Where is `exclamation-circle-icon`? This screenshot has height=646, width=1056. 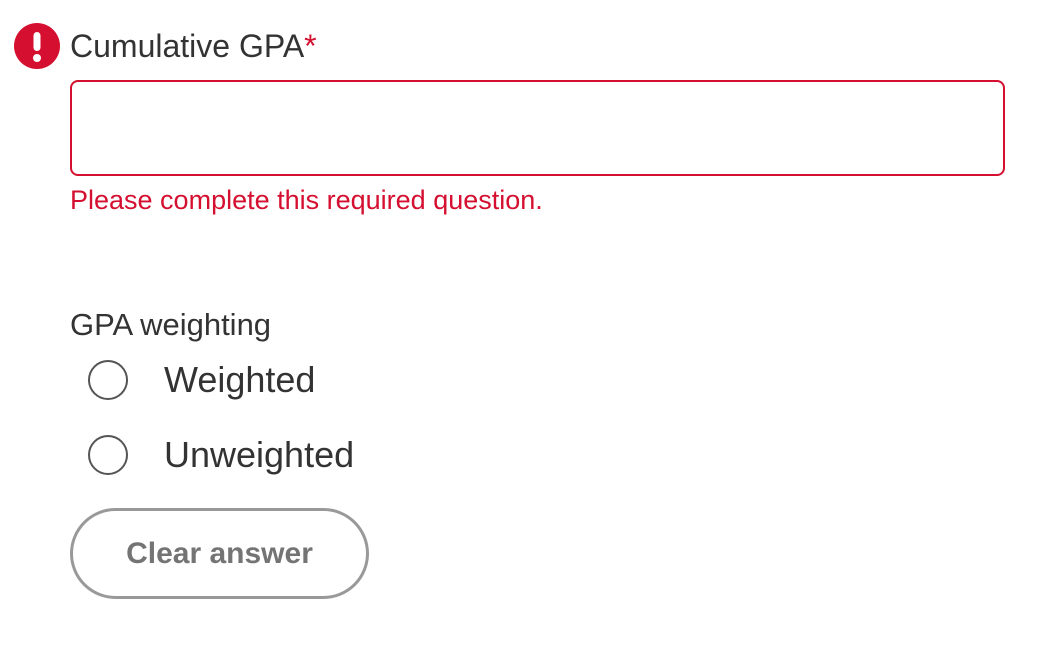 exclamation-circle-icon is located at coordinates (37, 46).